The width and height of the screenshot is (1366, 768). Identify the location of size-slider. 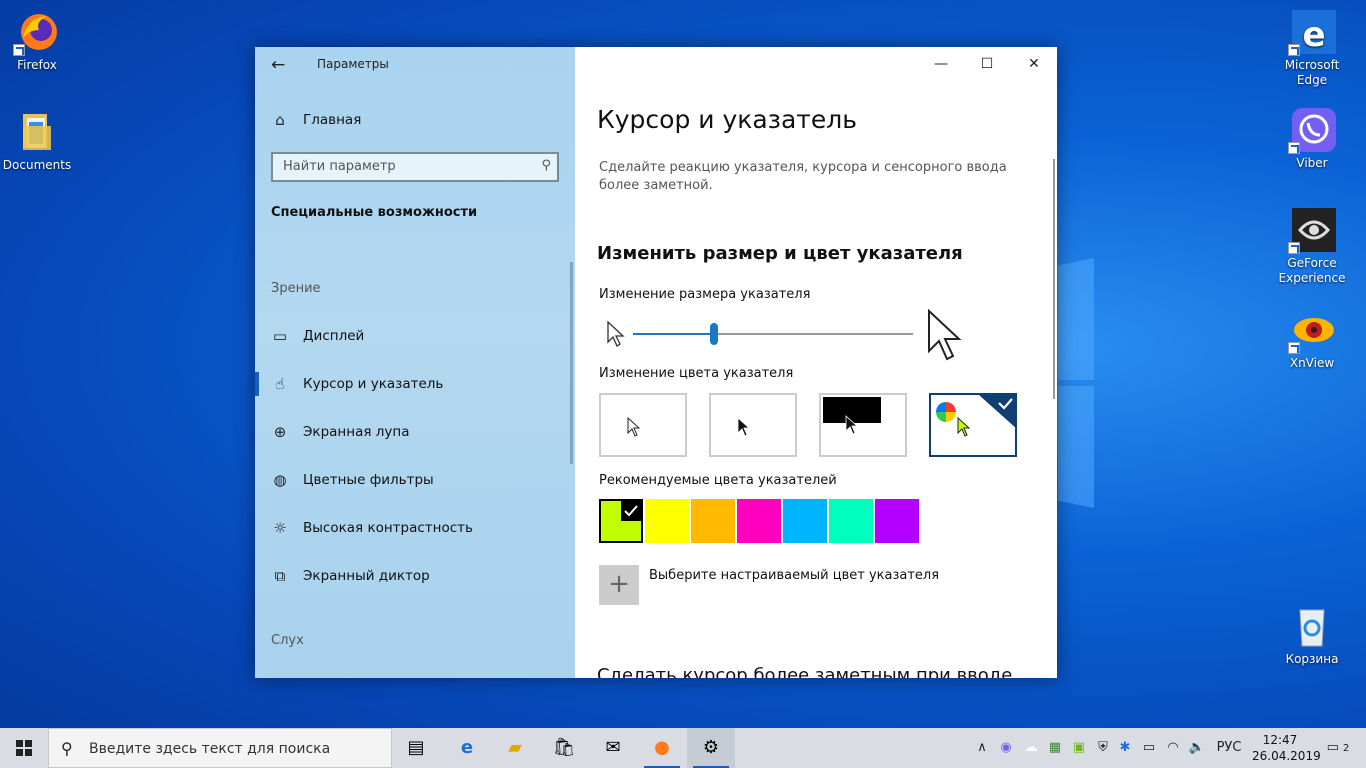
(773, 334).